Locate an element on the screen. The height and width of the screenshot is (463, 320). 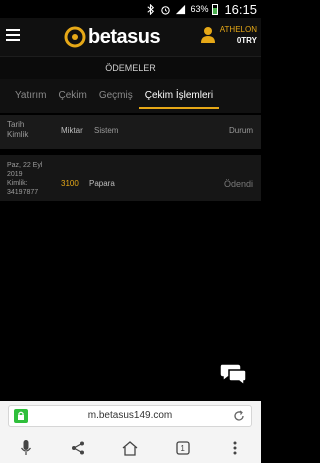
app-header: betasus ATHELON 0TRY is located at coordinates (130, 37).